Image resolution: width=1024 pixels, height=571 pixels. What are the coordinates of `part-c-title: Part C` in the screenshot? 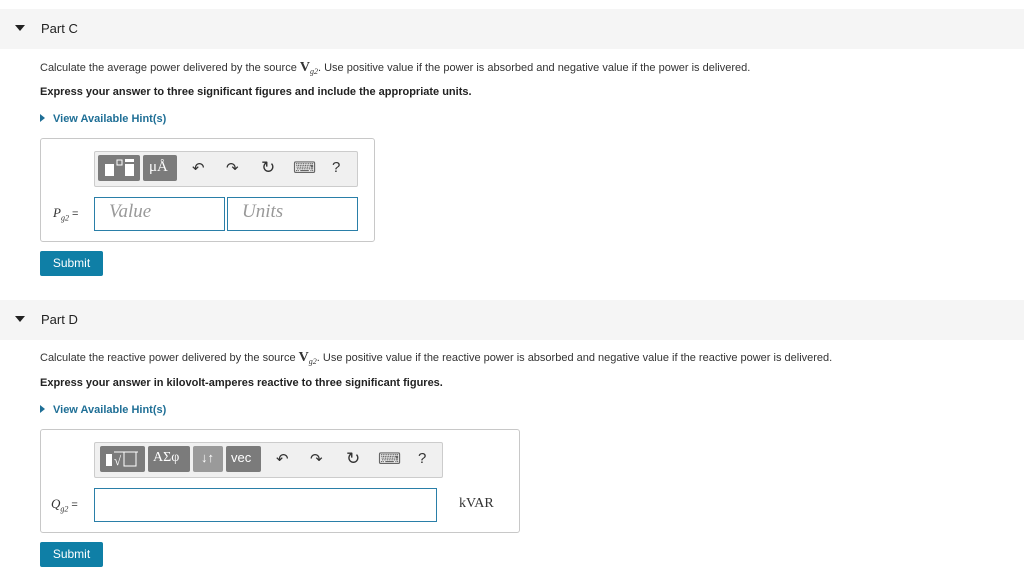 It's located at (59, 28).